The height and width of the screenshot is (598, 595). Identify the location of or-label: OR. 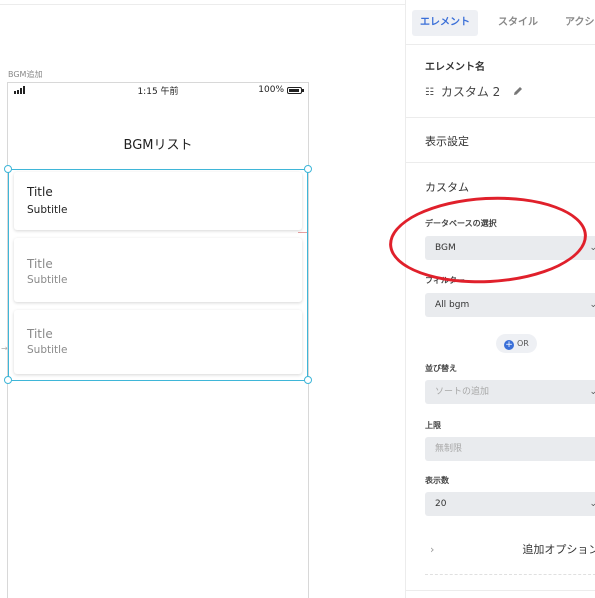
(523, 343).